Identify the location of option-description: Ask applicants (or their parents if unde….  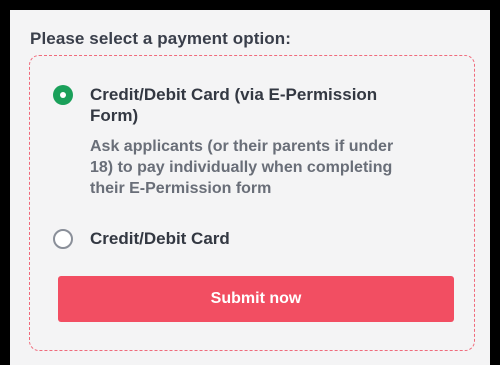
(242, 167).